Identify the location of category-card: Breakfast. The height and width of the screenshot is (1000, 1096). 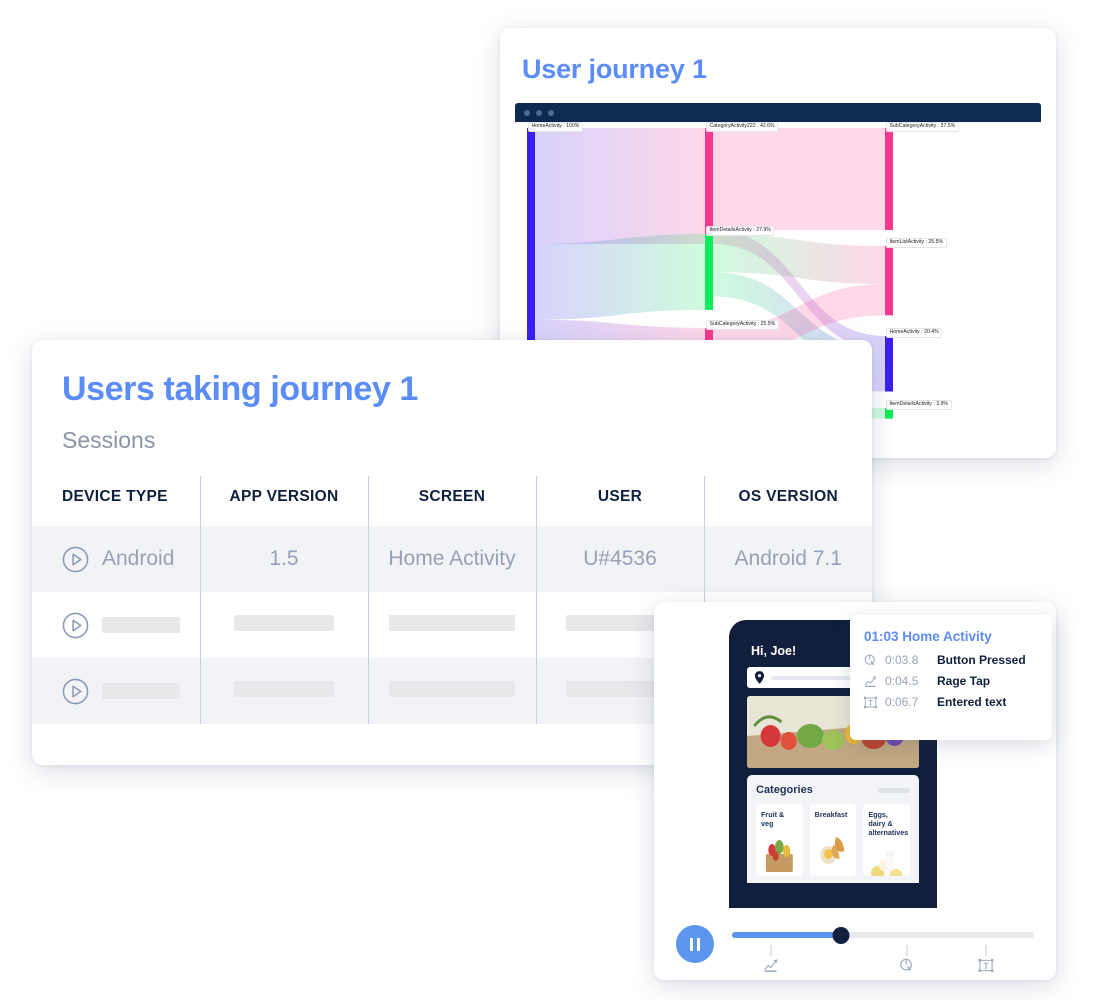
(833, 840).